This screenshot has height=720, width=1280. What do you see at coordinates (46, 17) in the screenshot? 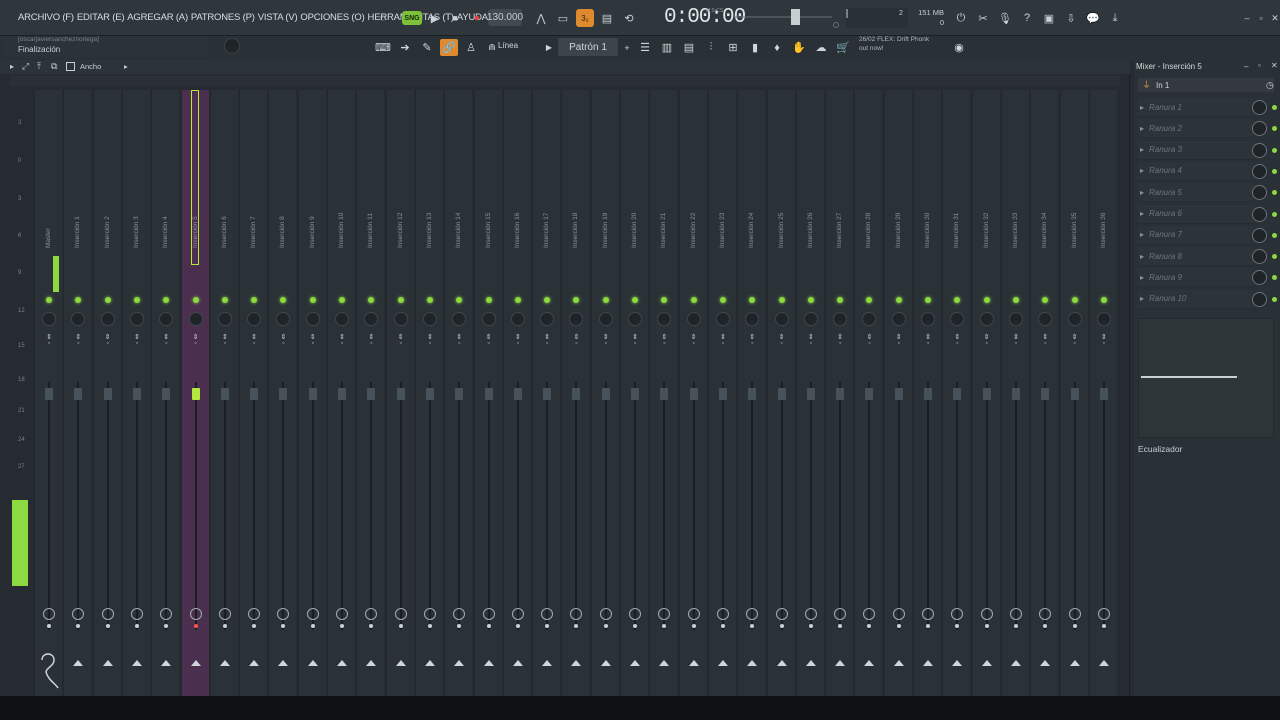
I see `menu-archivo: ARCHIVO (F)` at bounding box center [46, 17].